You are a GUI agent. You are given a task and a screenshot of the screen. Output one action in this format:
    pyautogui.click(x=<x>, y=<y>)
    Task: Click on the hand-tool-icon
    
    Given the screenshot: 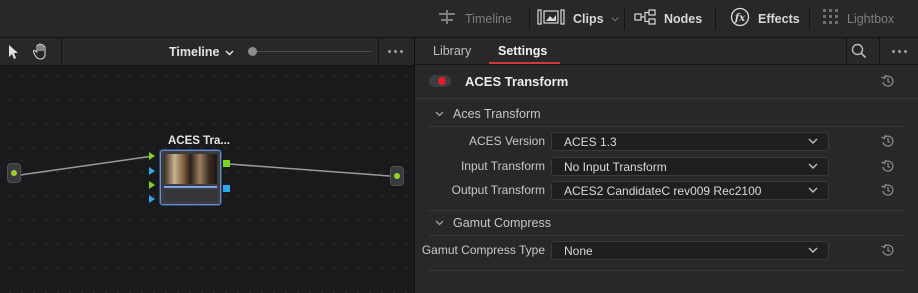 What is the action you would take?
    pyautogui.click(x=40, y=53)
    